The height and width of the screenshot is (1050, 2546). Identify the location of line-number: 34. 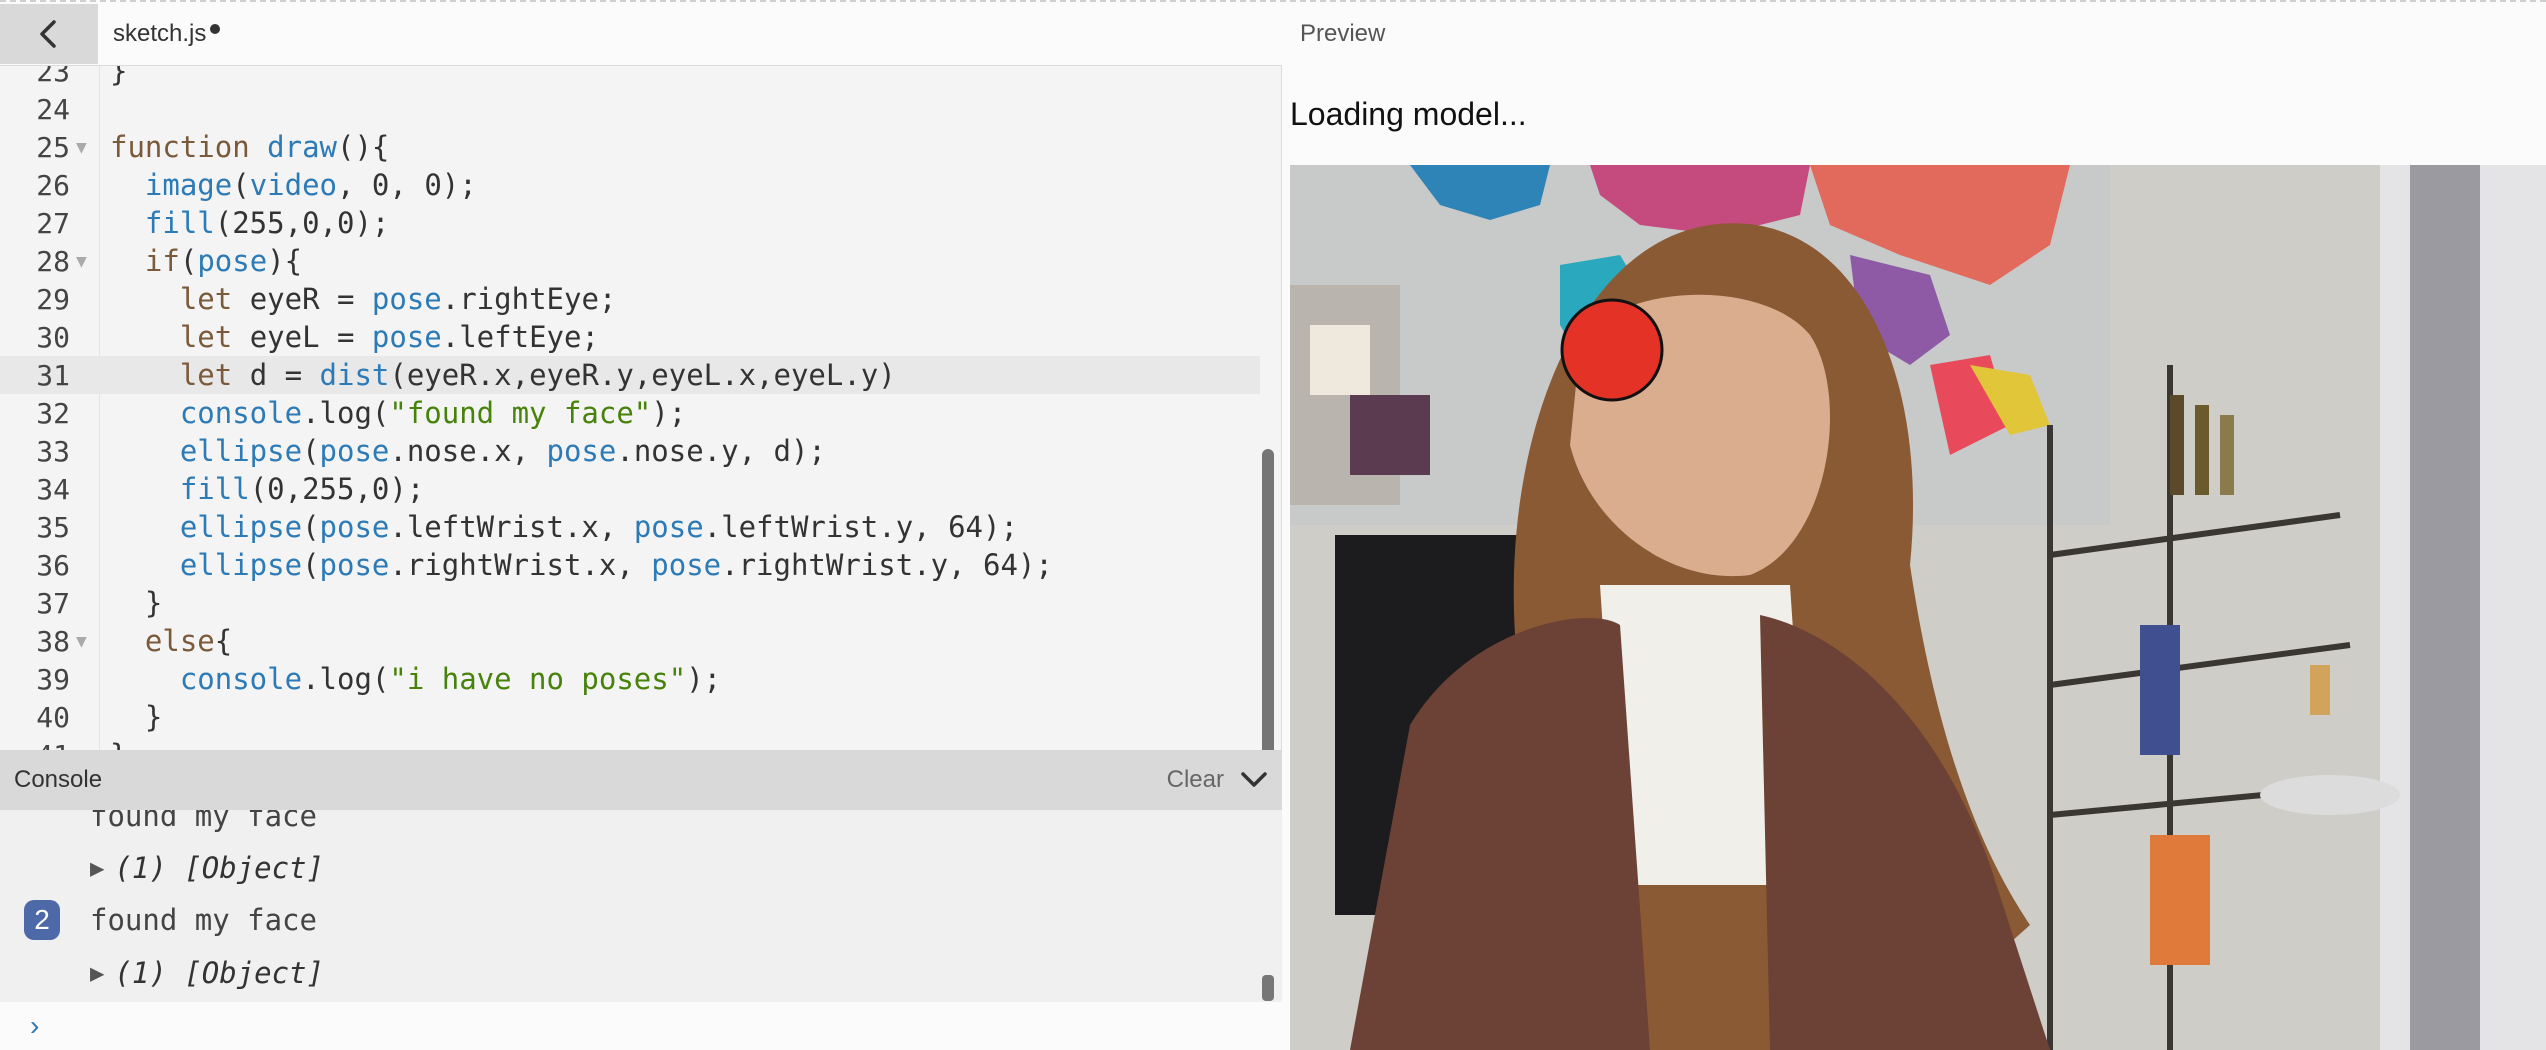
(53, 489).